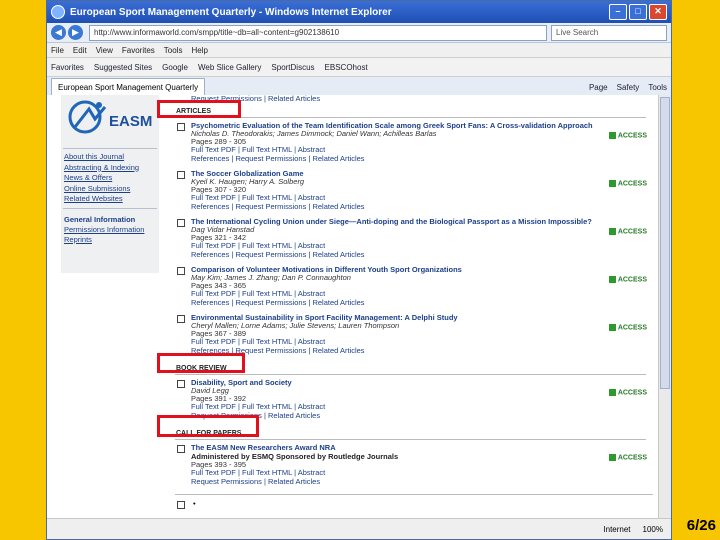 The image size is (720, 540). What do you see at coordinates (80, 50) in the screenshot?
I see `menu-edit: Edit` at bounding box center [80, 50].